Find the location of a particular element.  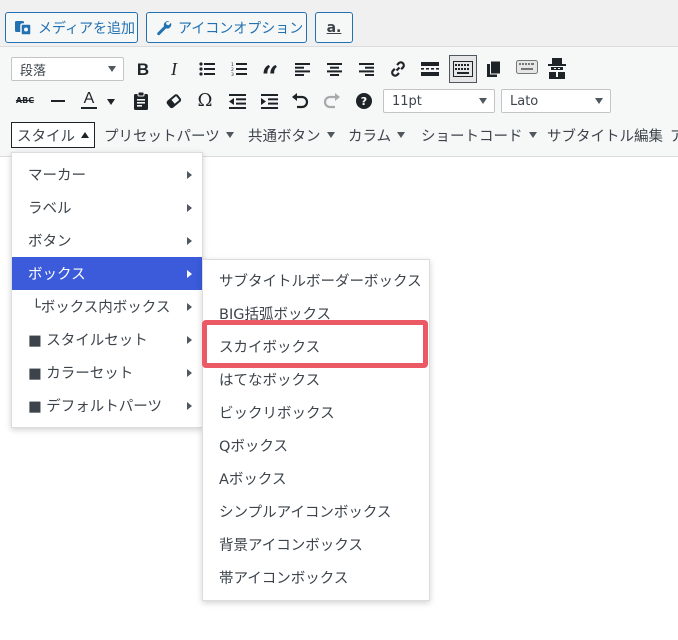

menubar-shortcode-label: ショートコード is located at coordinates (472, 136).